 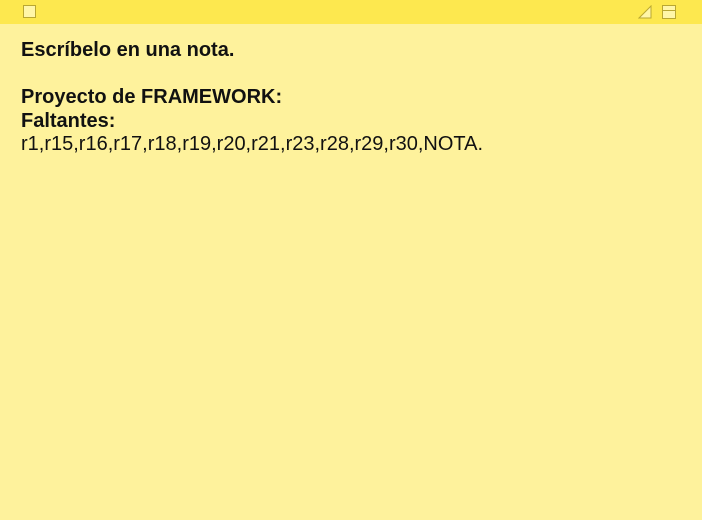 I want to click on zoom-window-icon, so click(x=669, y=12).